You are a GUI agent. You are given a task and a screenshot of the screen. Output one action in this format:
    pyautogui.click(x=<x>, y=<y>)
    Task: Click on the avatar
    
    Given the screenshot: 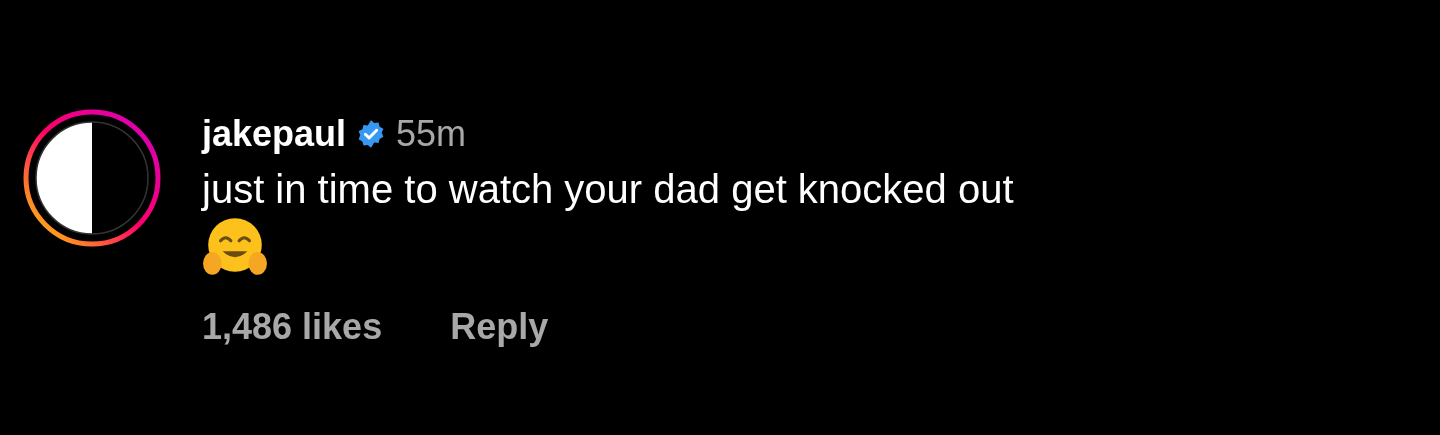 What is the action you would take?
    pyautogui.click(x=92, y=178)
    